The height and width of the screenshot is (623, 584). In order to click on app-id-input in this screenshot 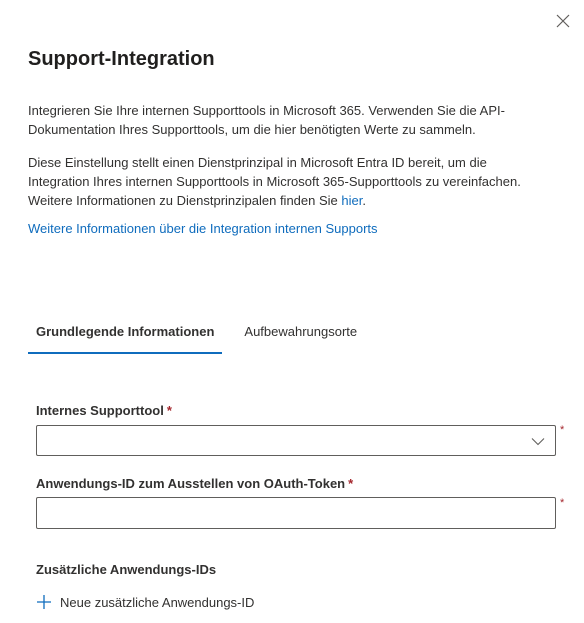, I will do `click(296, 513)`.